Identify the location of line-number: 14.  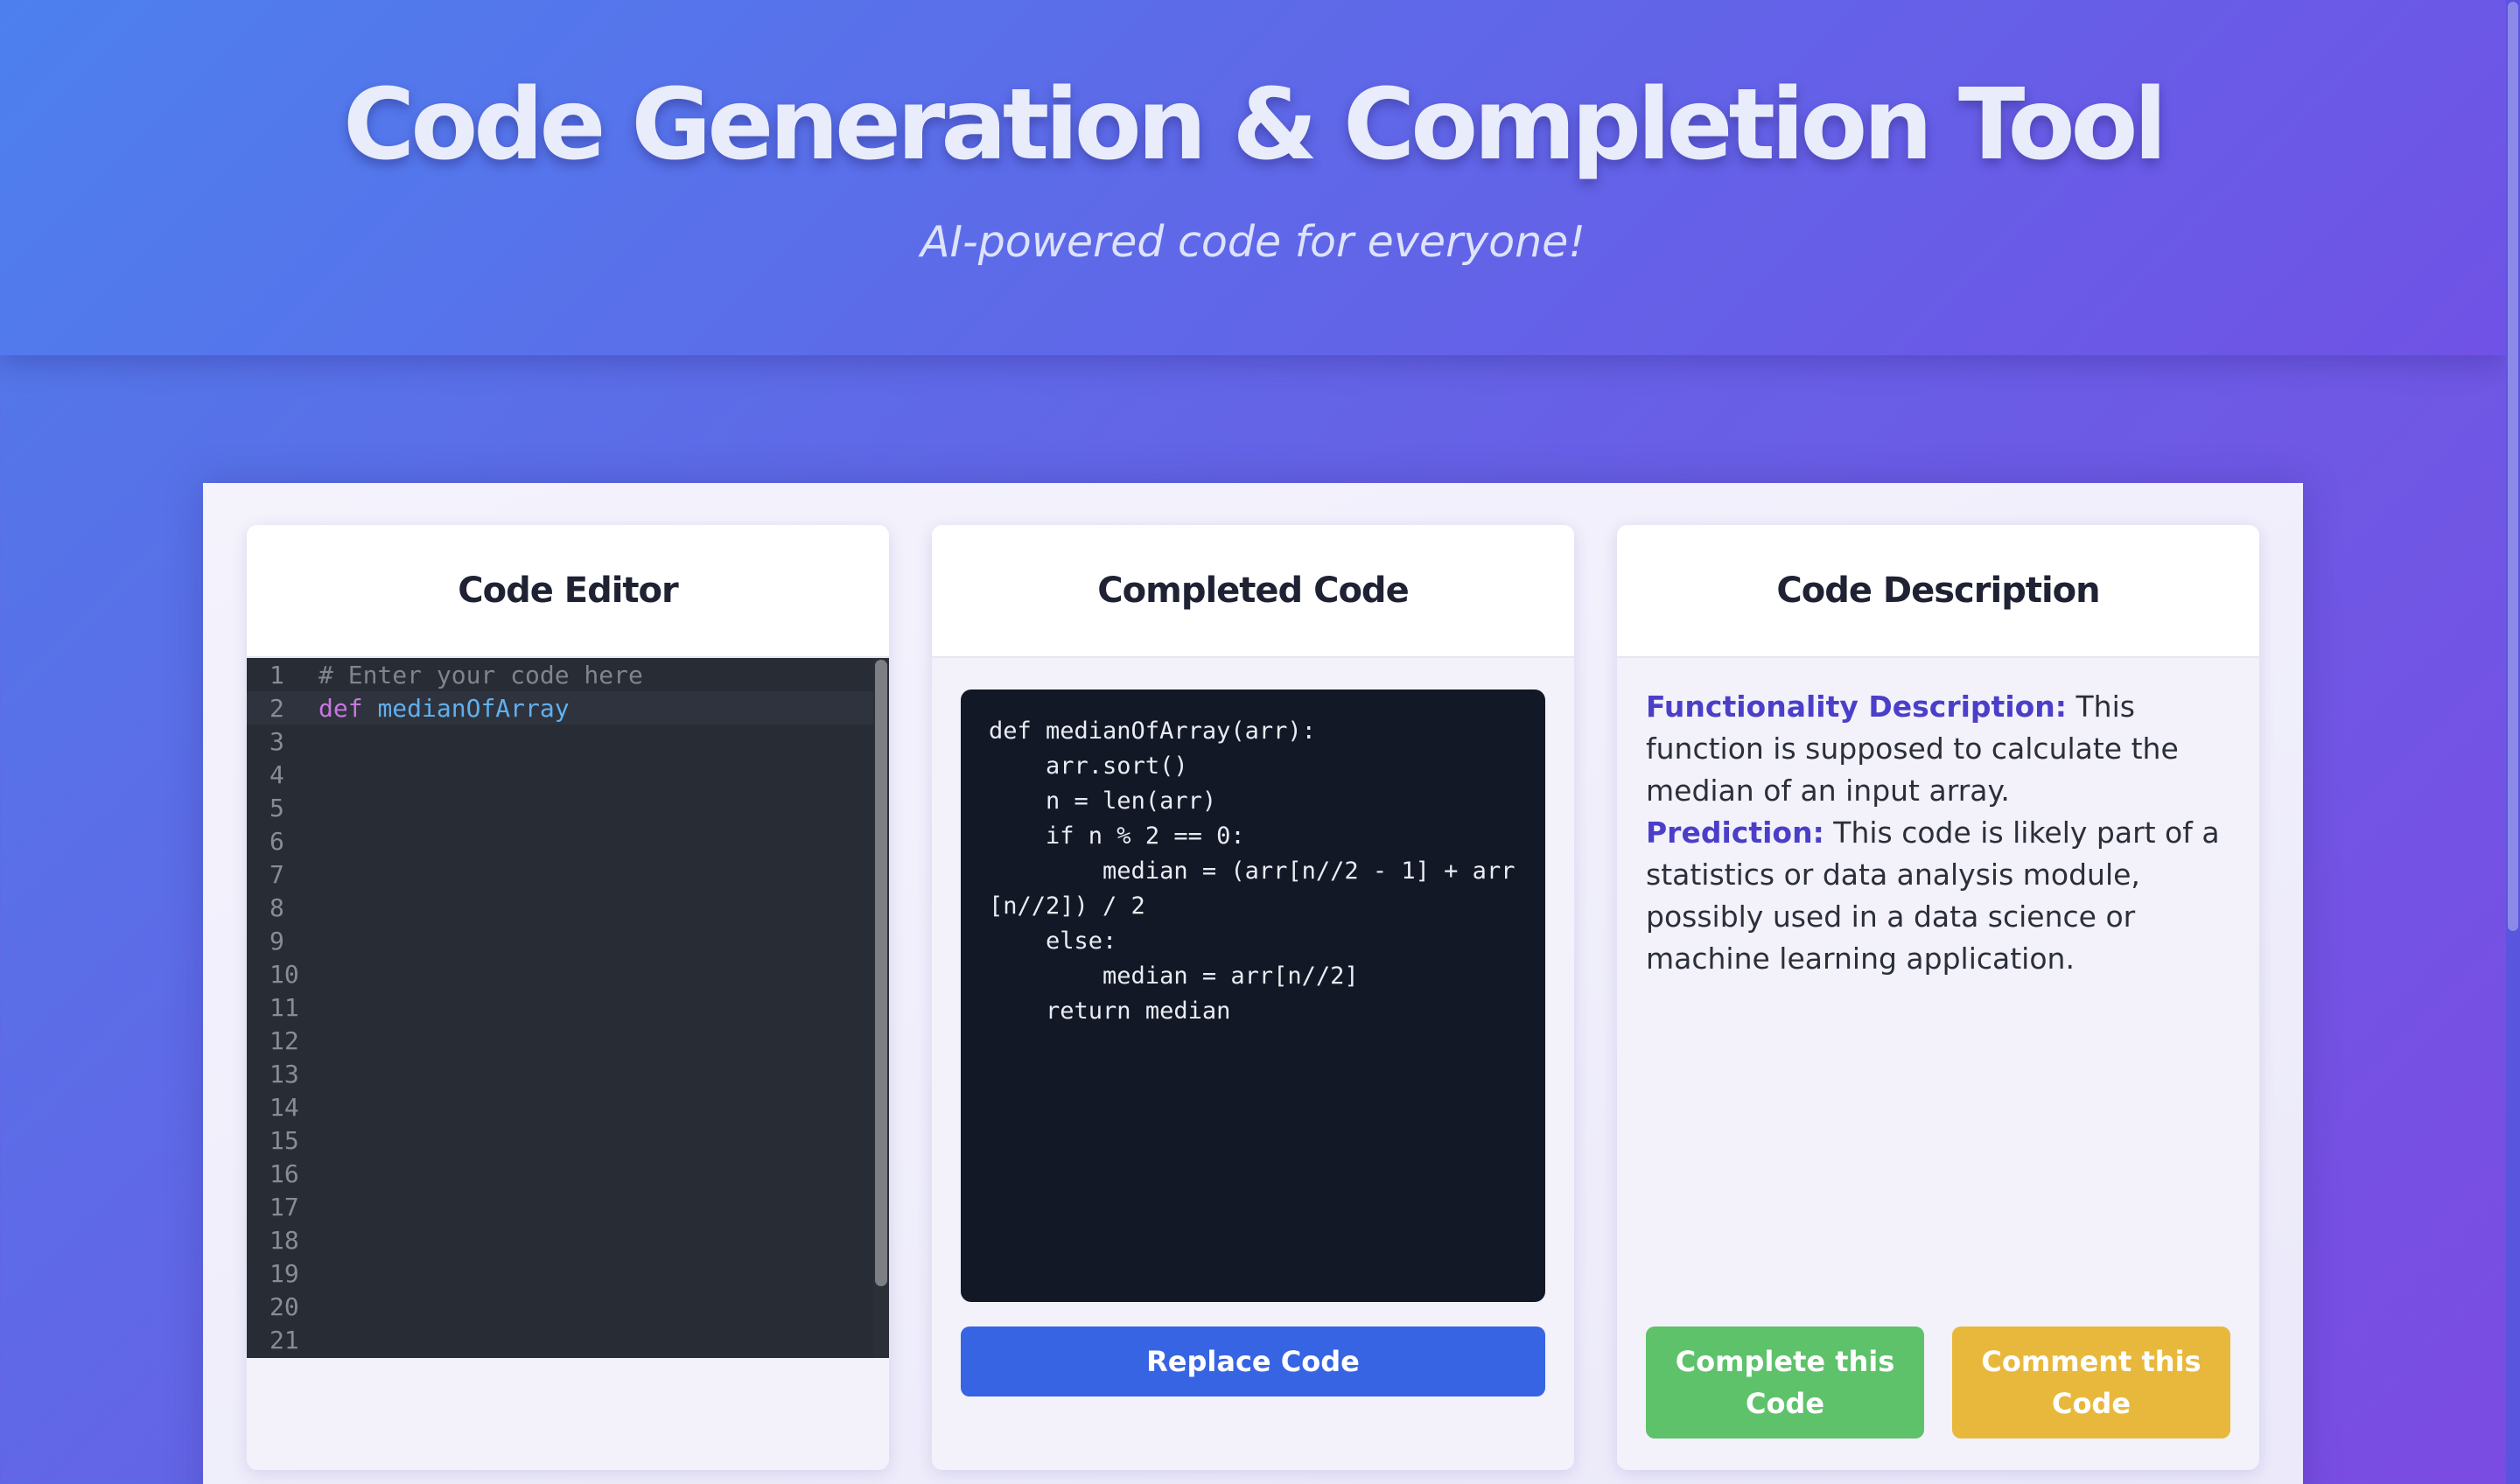
(284, 1107).